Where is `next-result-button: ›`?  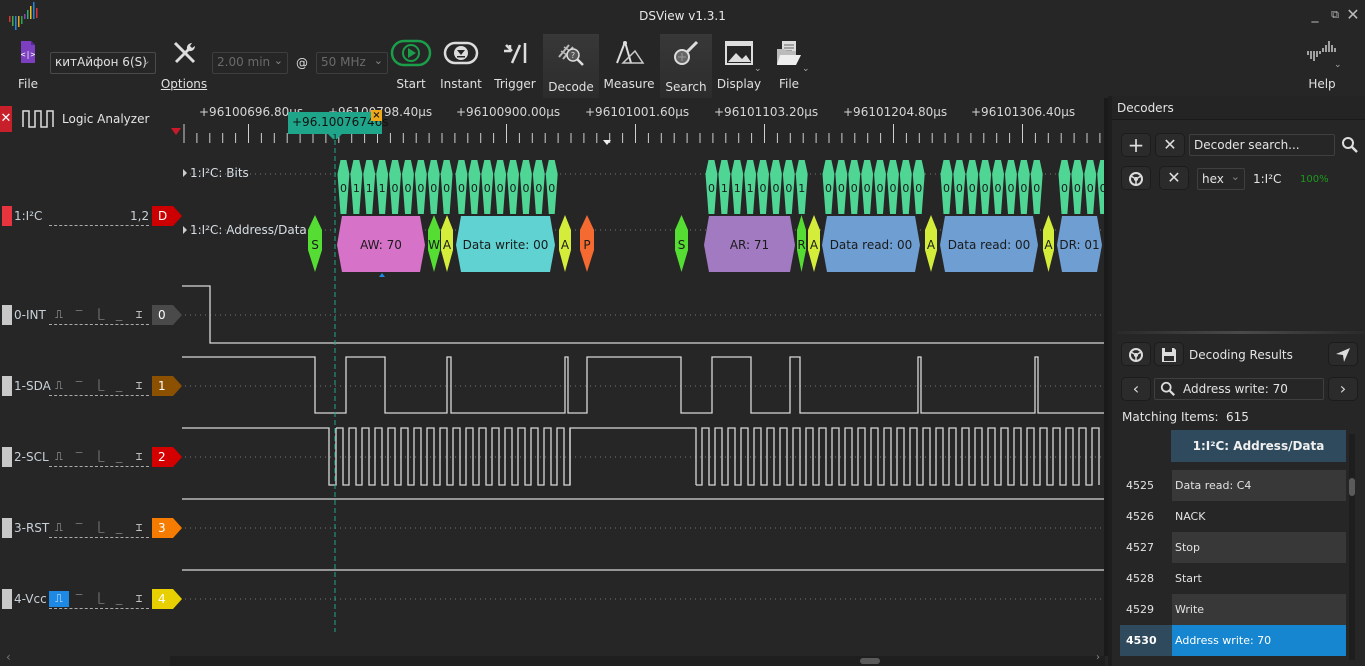
next-result-button: › is located at coordinates (1343, 389).